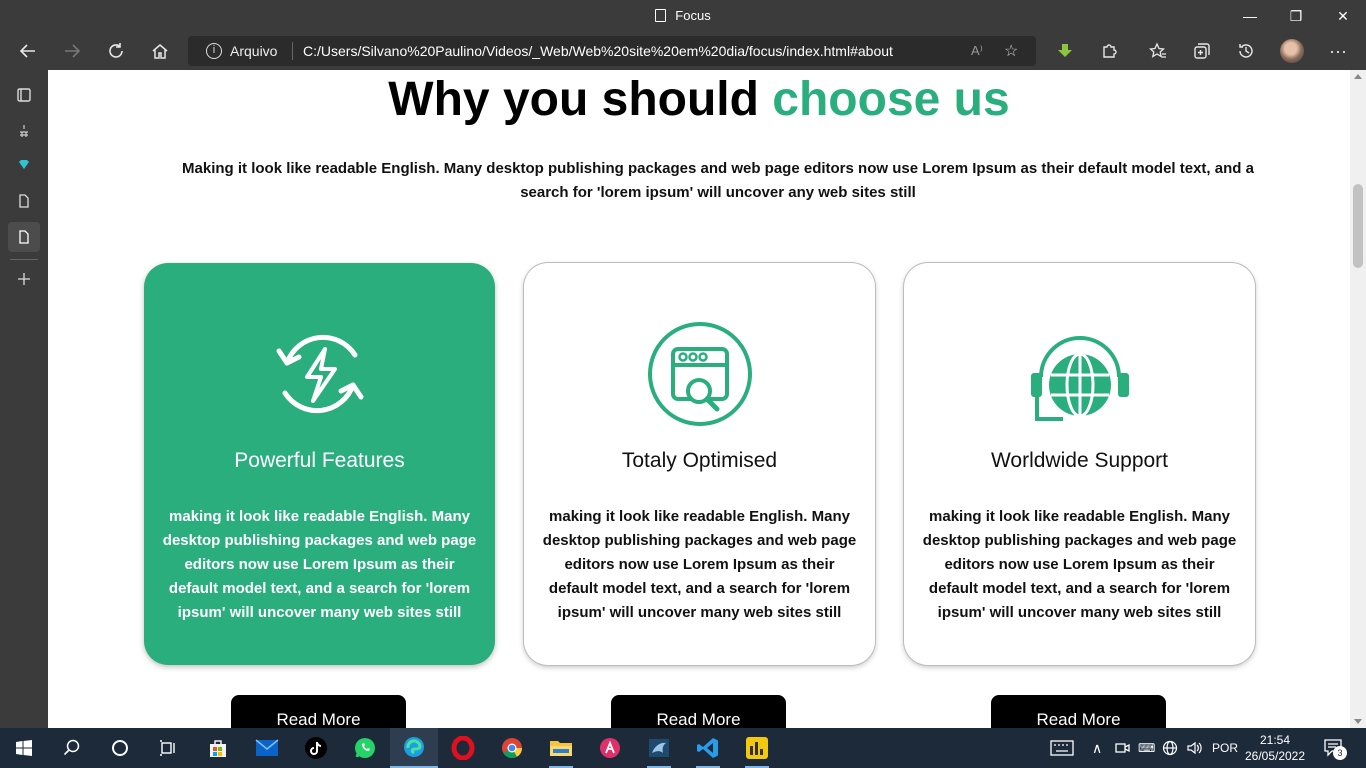  What do you see at coordinates (561, 748) in the screenshot?
I see `taskbar-file-explorer` at bounding box center [561, 748].